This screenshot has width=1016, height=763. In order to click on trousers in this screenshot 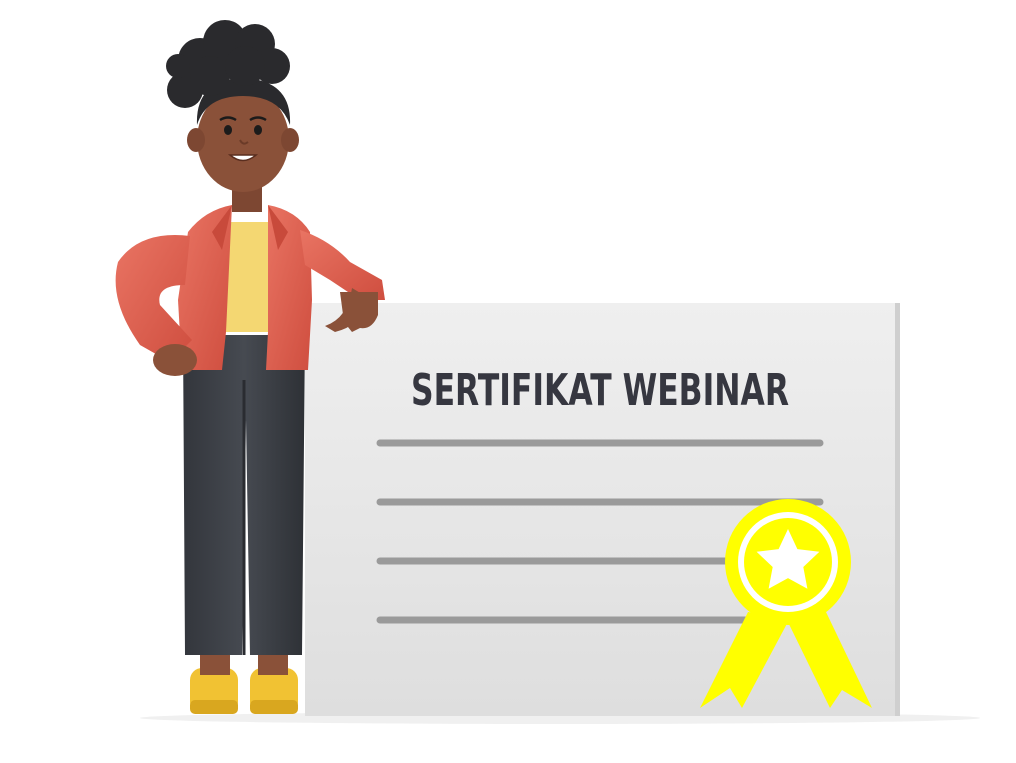, I will do `click(244, 495)`.